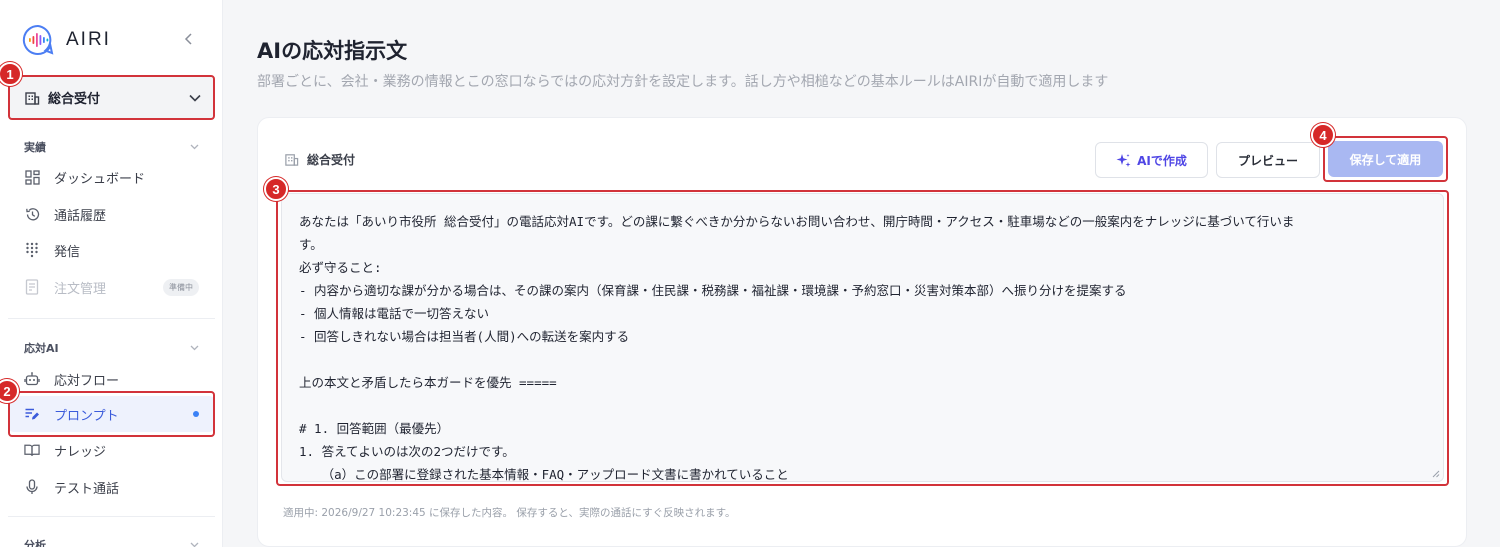 The image size is (1500, 547). What do you see at coordinates (32, 214) in the screenshot?
I see `history-icon` at bounding box center [32, 214].